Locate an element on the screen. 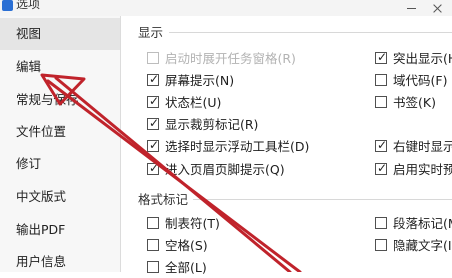 The image size is (452, 278). app-icon is located at coordinates (7, 5).